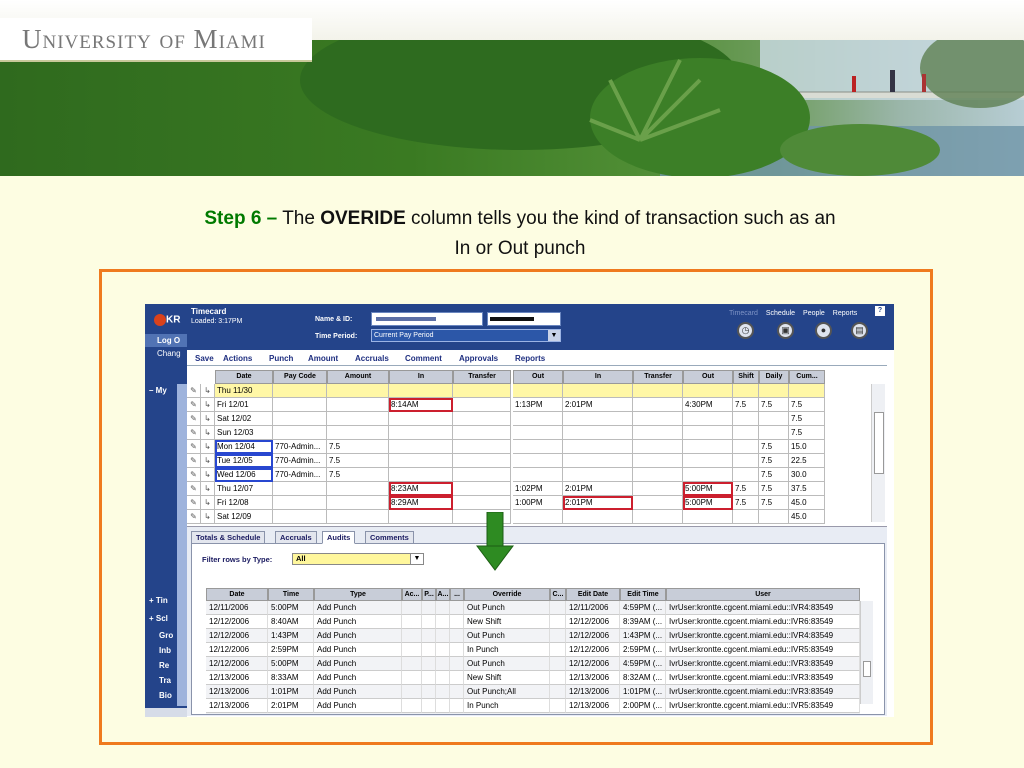  I want to click on cell-date: Mon 12/04, so click(244, 447).